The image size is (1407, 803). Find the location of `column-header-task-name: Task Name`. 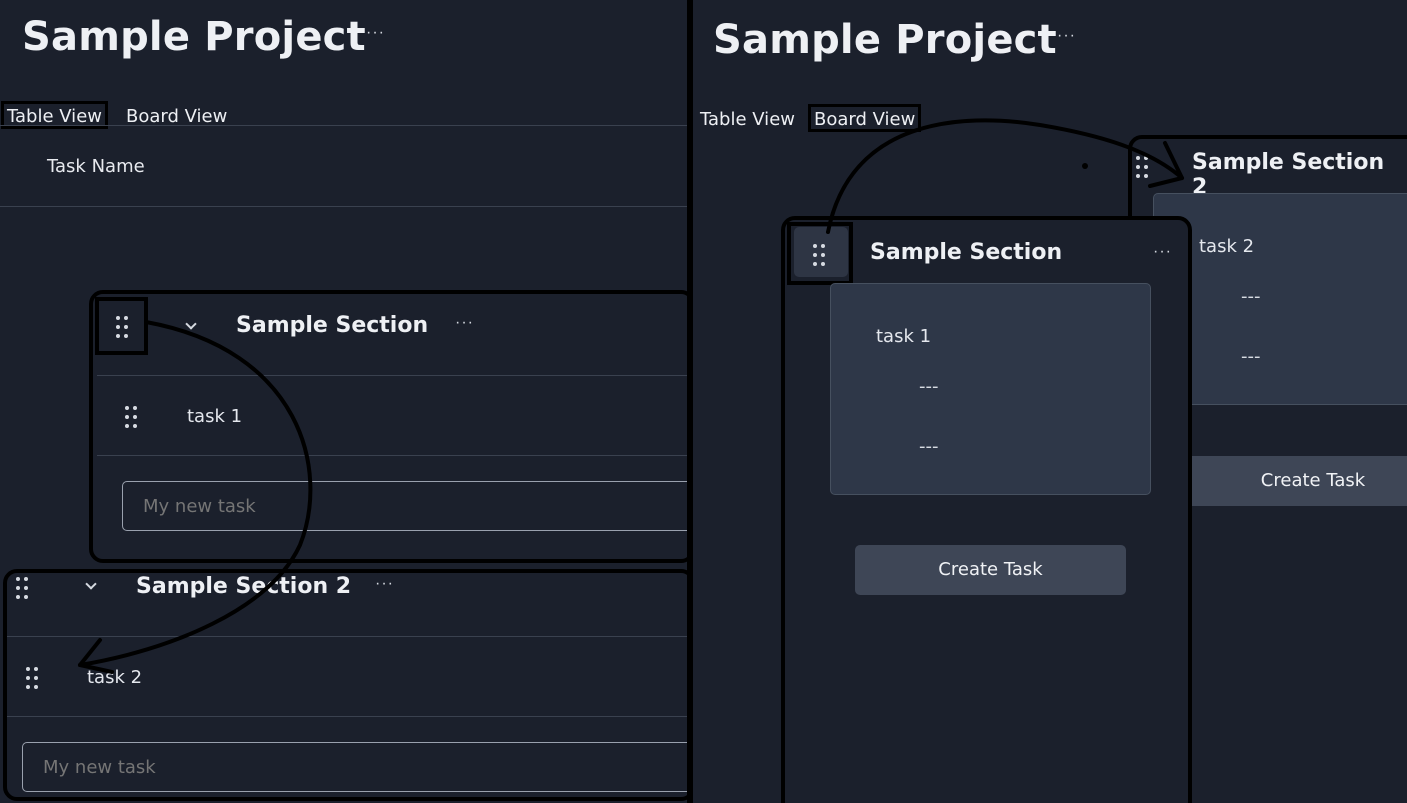

column-header-task-name: Task Name is located at coordinates (96, 166).